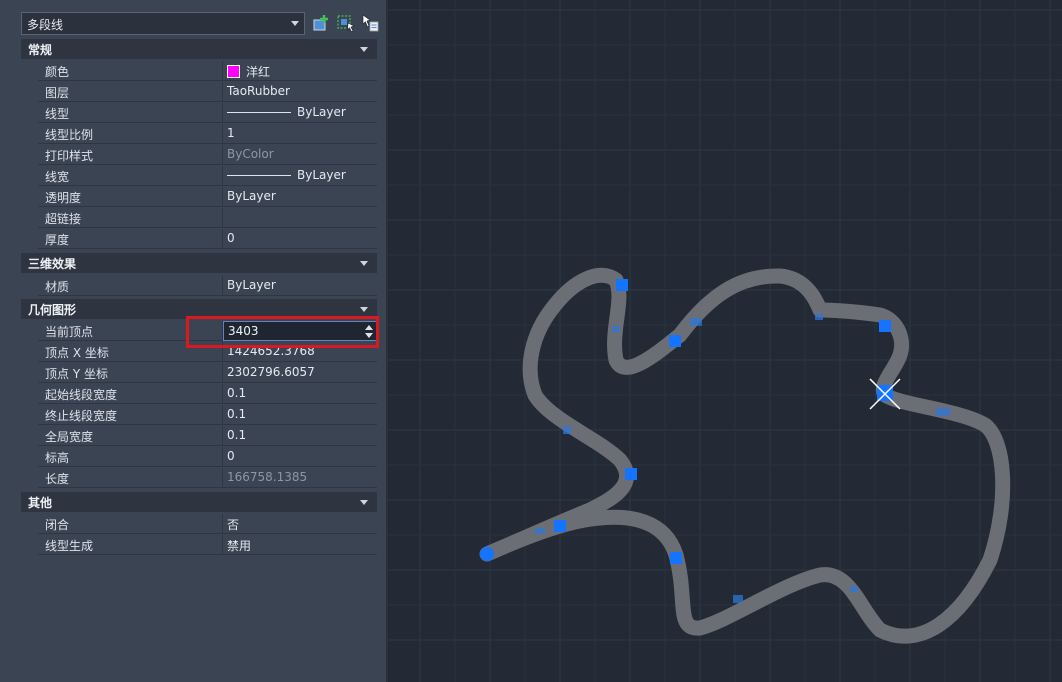  What do you see at coordinates (199, 71) in the screenshot?
I see `prop-row-color: 颜色 洋红` at bounding box center [199, 71].